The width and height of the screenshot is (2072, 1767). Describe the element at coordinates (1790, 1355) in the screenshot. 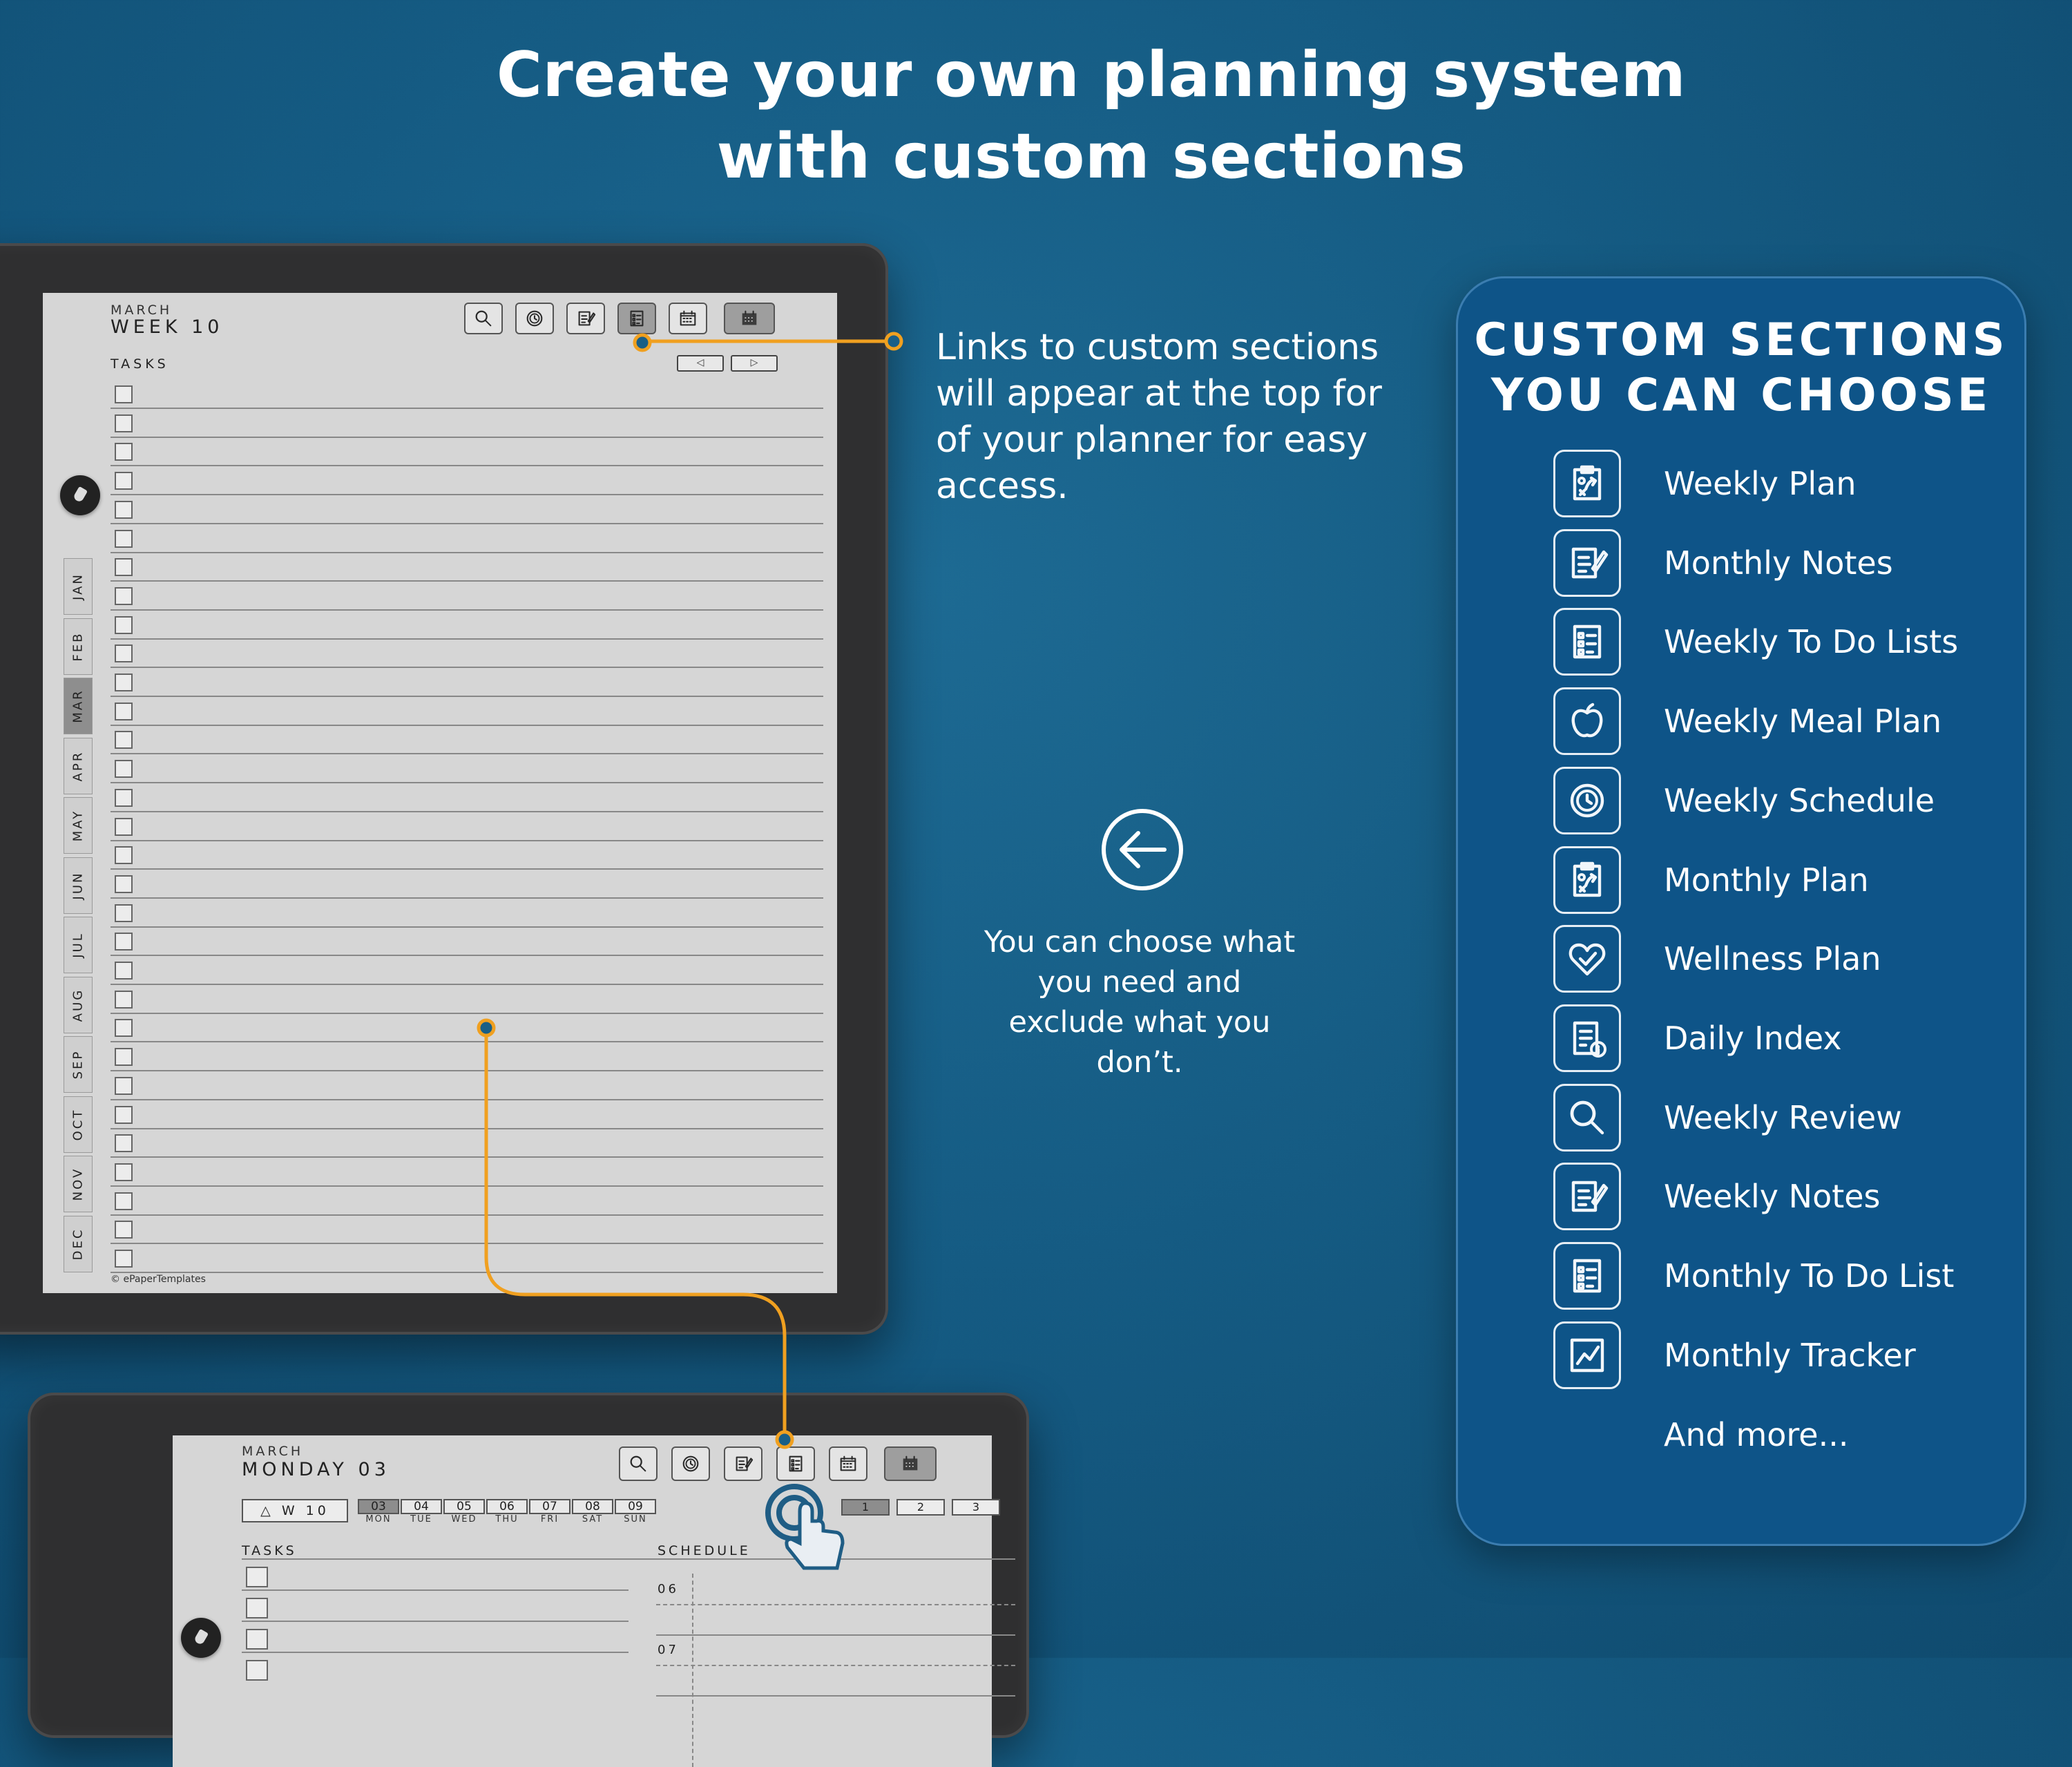

I see `section-item-label: Monthly Tracker` at that location.